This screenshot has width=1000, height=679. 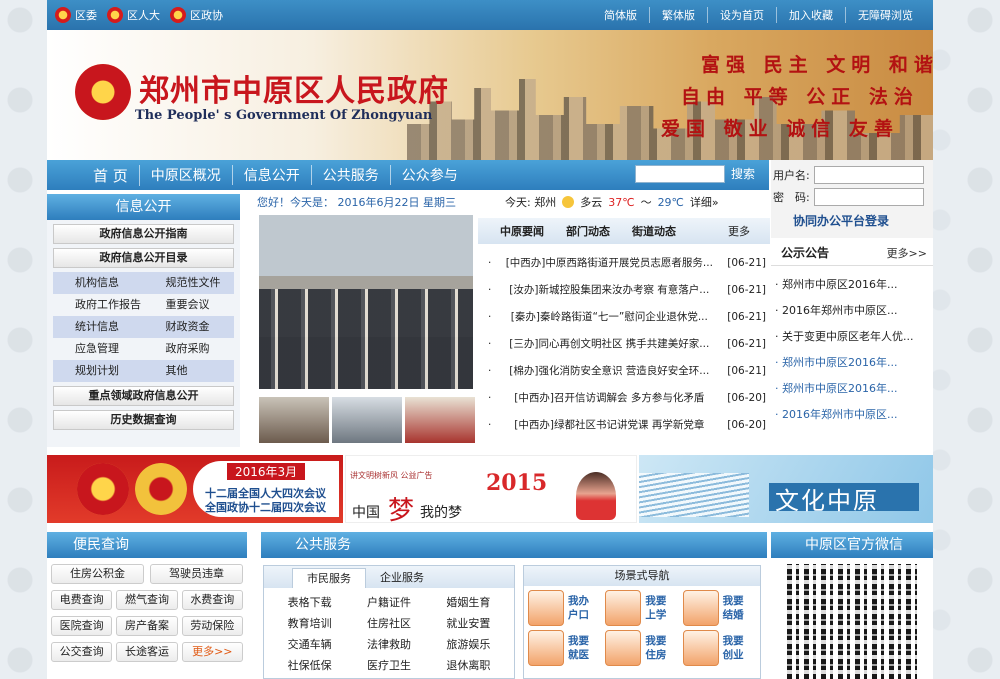 I want to click on tab-department-news: 部门动态, so click(x=588, y=231).